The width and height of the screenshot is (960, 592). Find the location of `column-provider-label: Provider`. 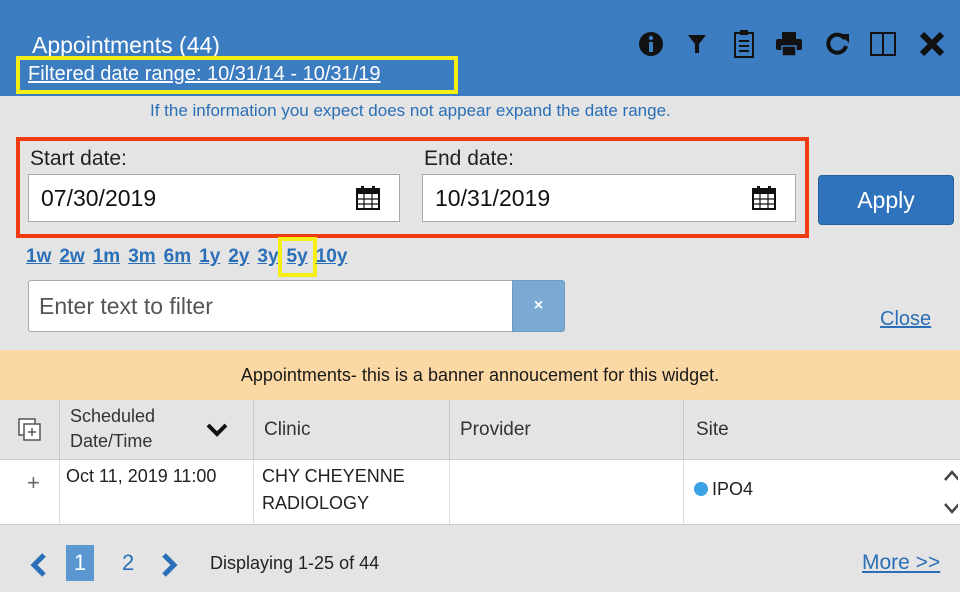

column-provider-label: Provider is located at coordinates (495, 429).